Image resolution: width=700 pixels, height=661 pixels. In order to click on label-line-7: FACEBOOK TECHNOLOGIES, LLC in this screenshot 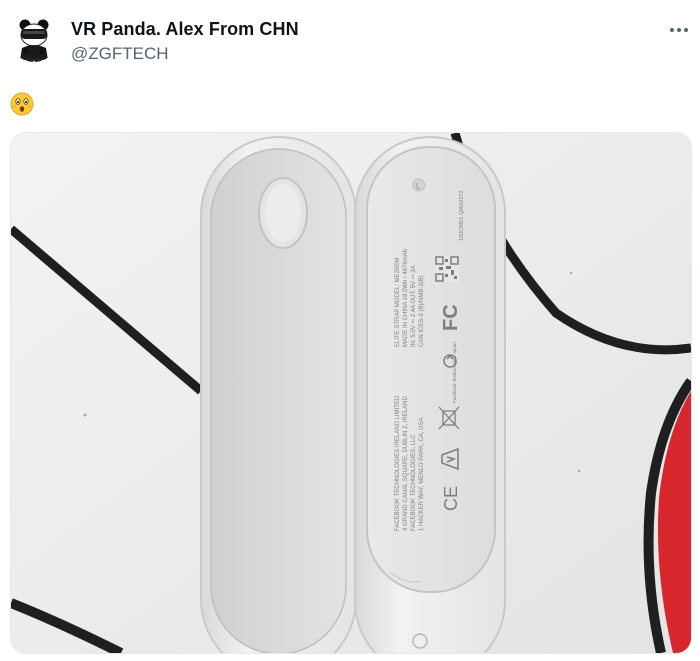, I will do `click(414, 482)`.